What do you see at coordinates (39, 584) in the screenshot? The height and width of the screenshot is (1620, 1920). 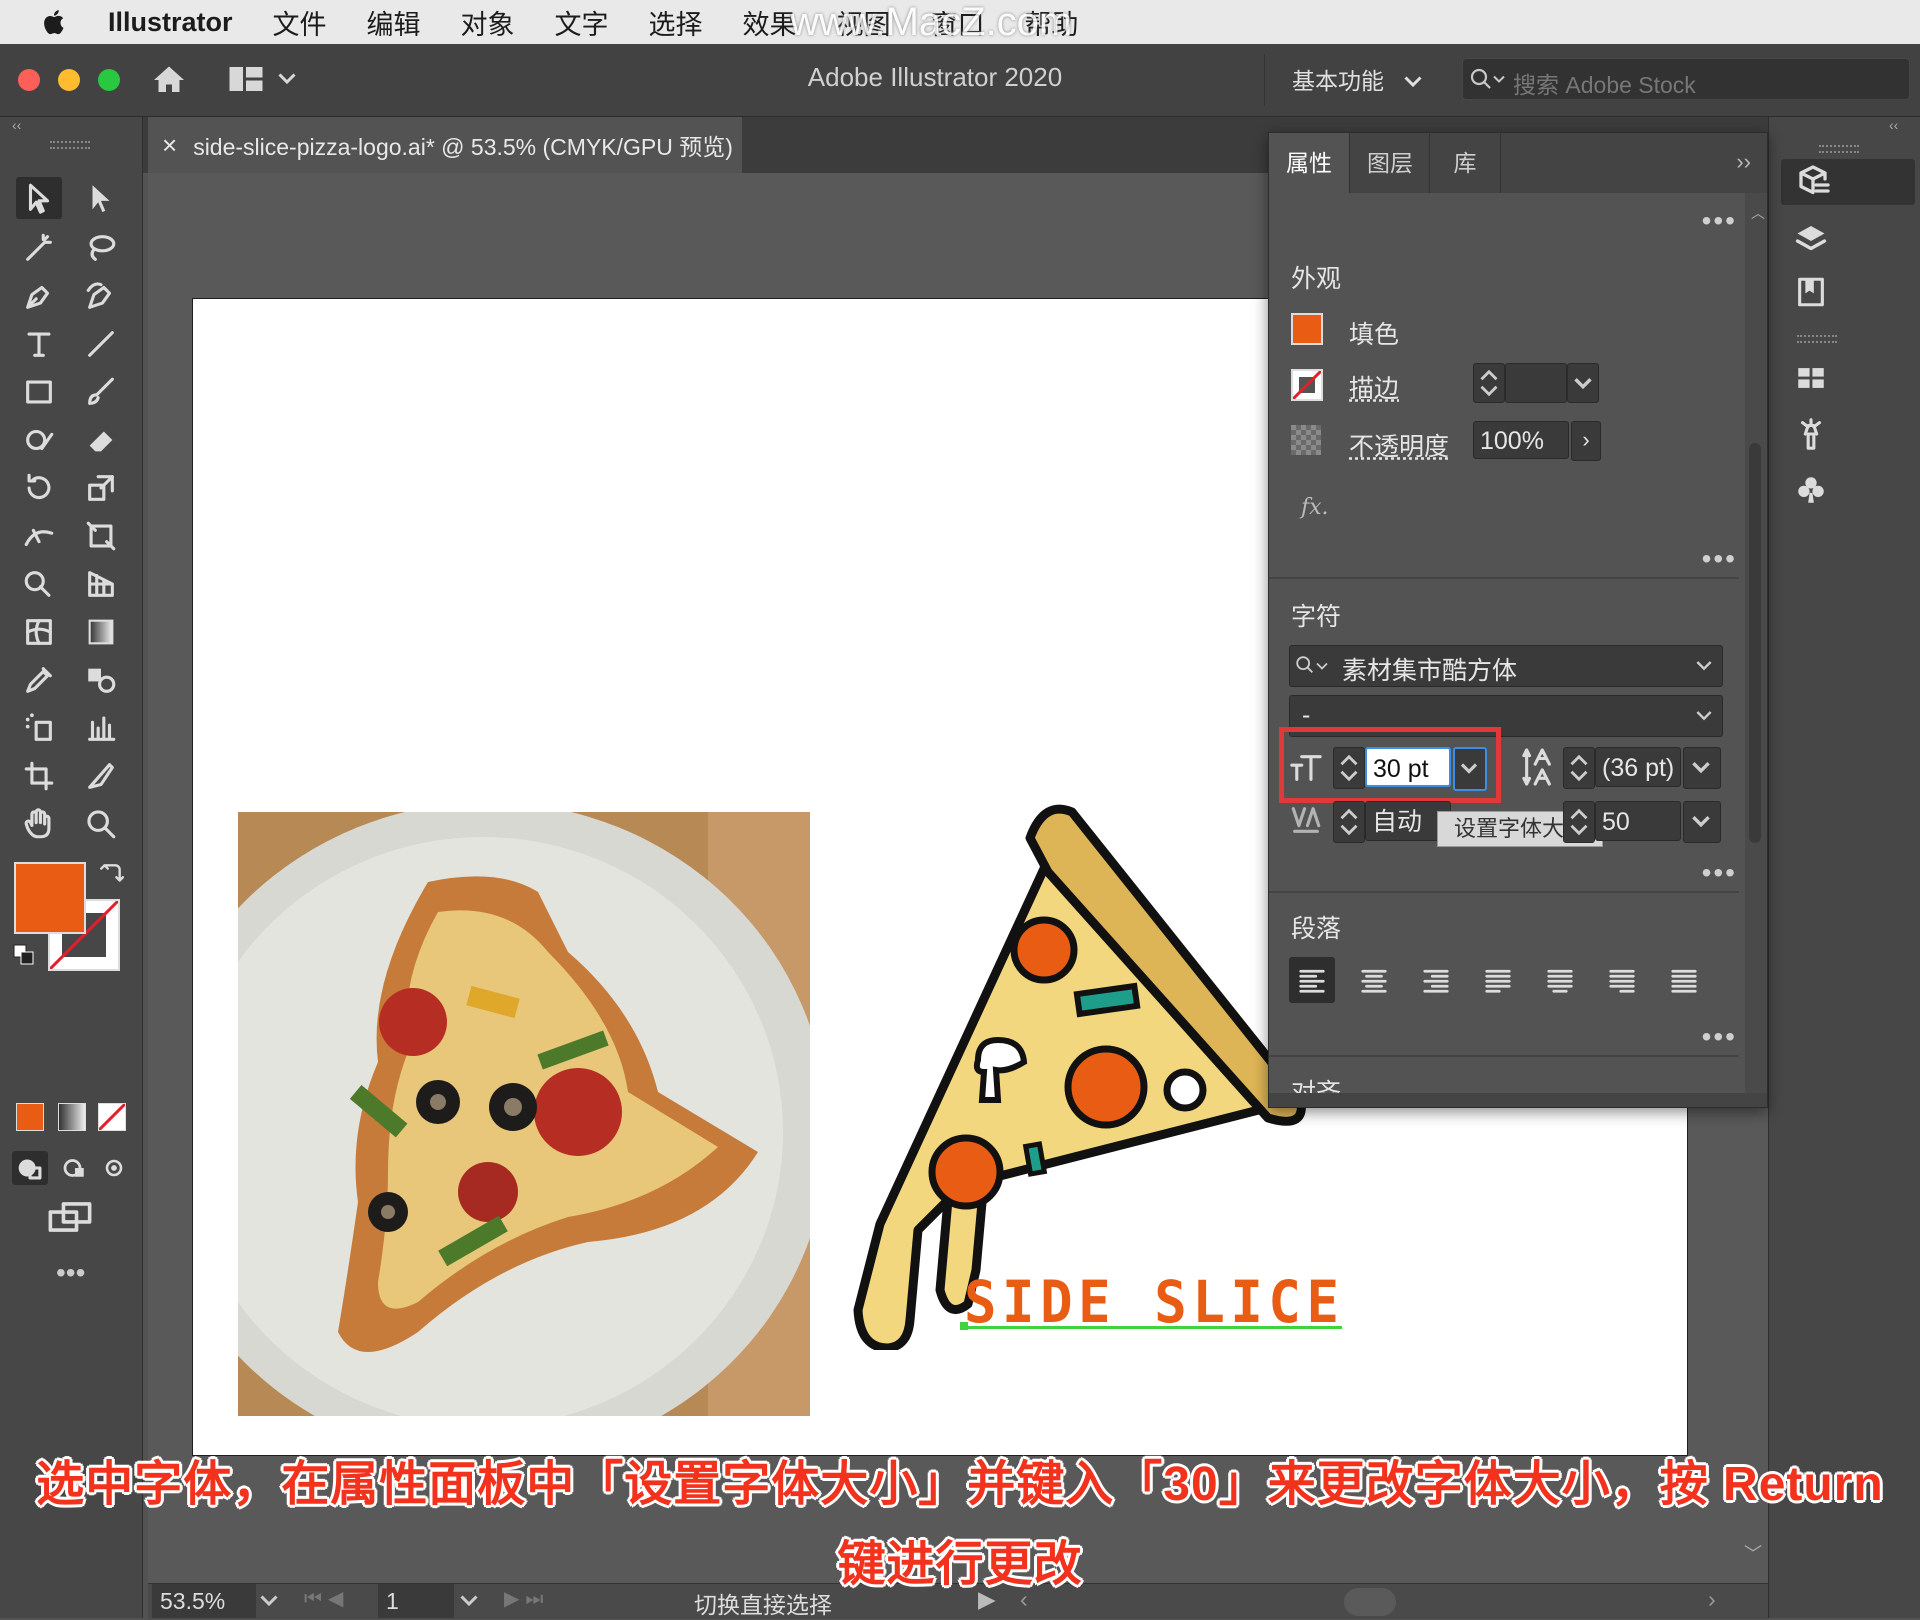 I see `shape-builder-tool` at bounding box center [39, 584].